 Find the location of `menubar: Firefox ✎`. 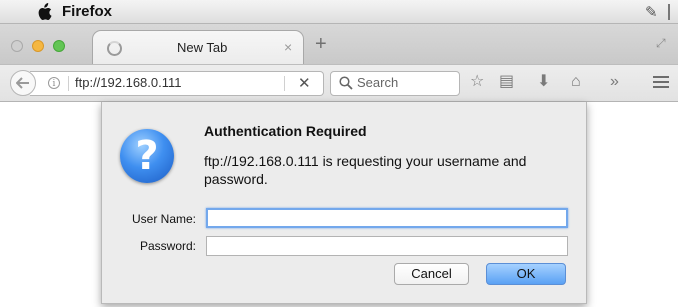

menubar: Firefox ✎ is located at coordinates (339, 12).